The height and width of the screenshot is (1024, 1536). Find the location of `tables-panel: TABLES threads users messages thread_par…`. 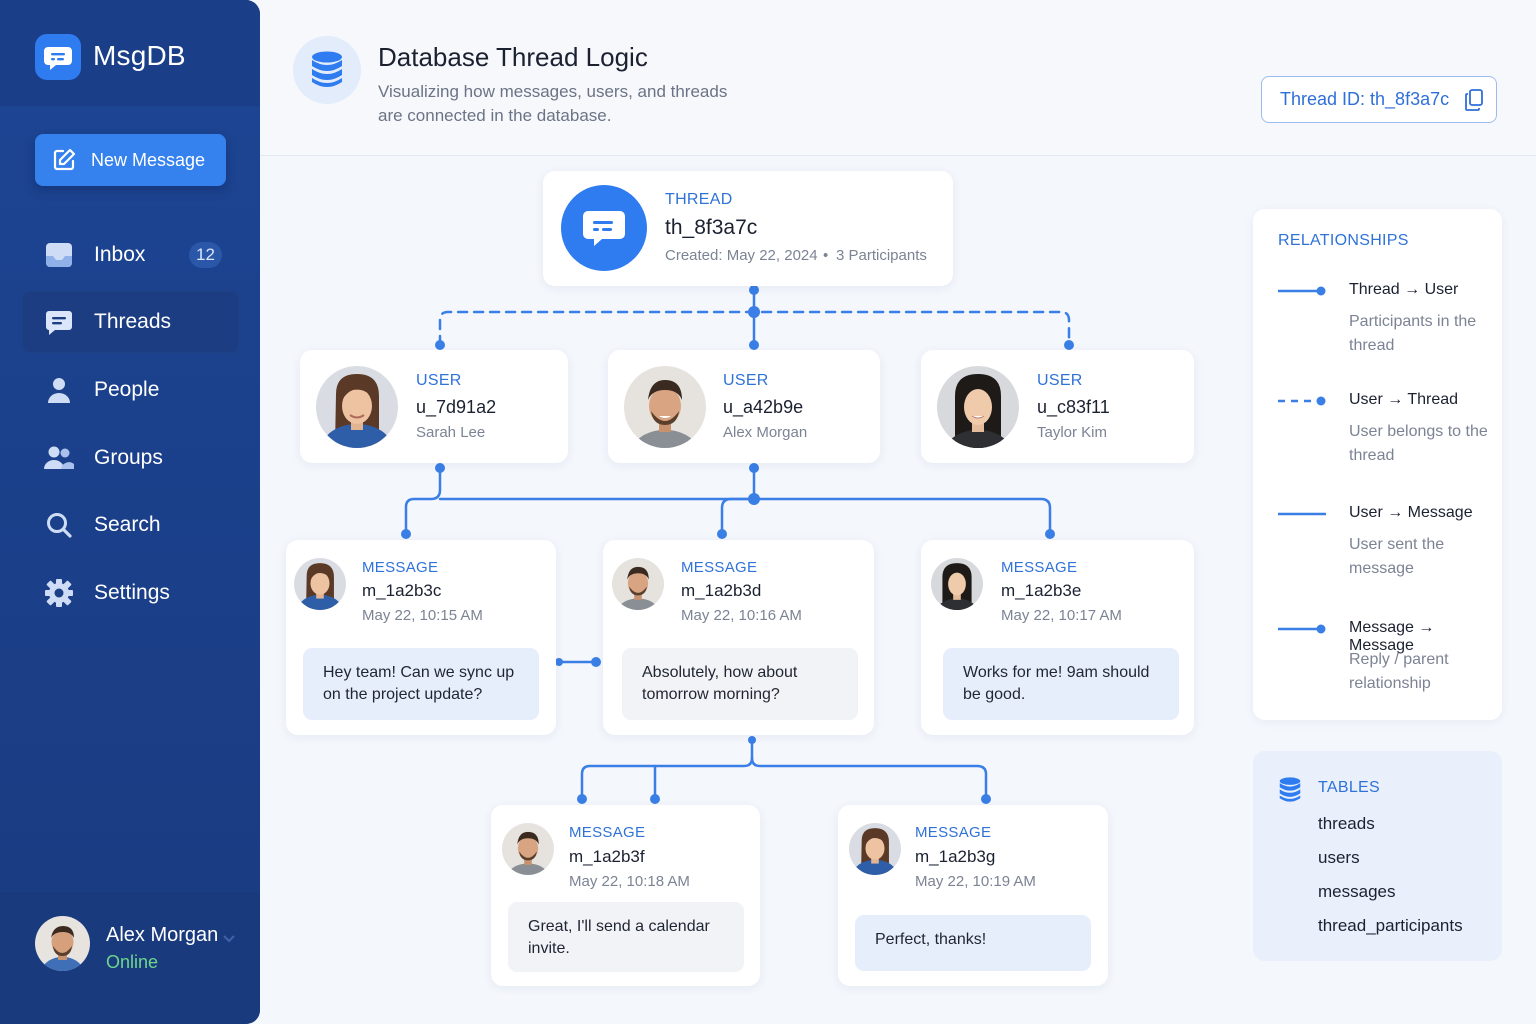

tables-panel: TABLES threads users messages thread_par… is located at coordinates (1377, 856).